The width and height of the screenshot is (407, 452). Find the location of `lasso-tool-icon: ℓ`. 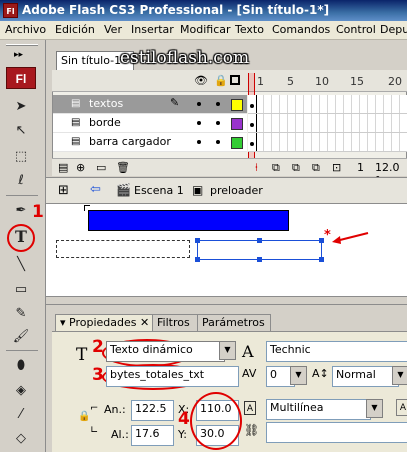

lasso-tool-icon: ℓ is located at coordinates (21, 181).